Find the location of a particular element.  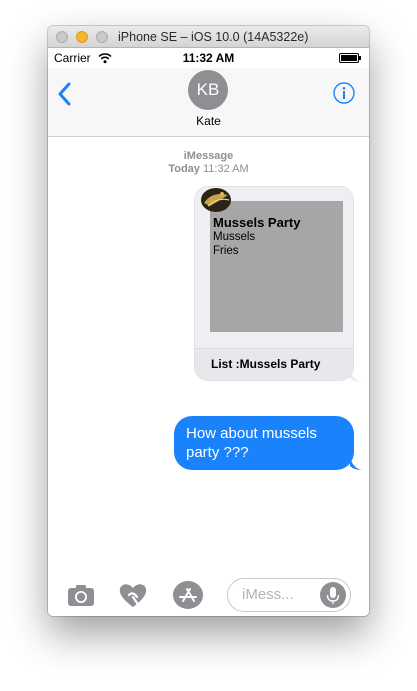

clock: 11:32 AM is located at coordinates (208, 58).